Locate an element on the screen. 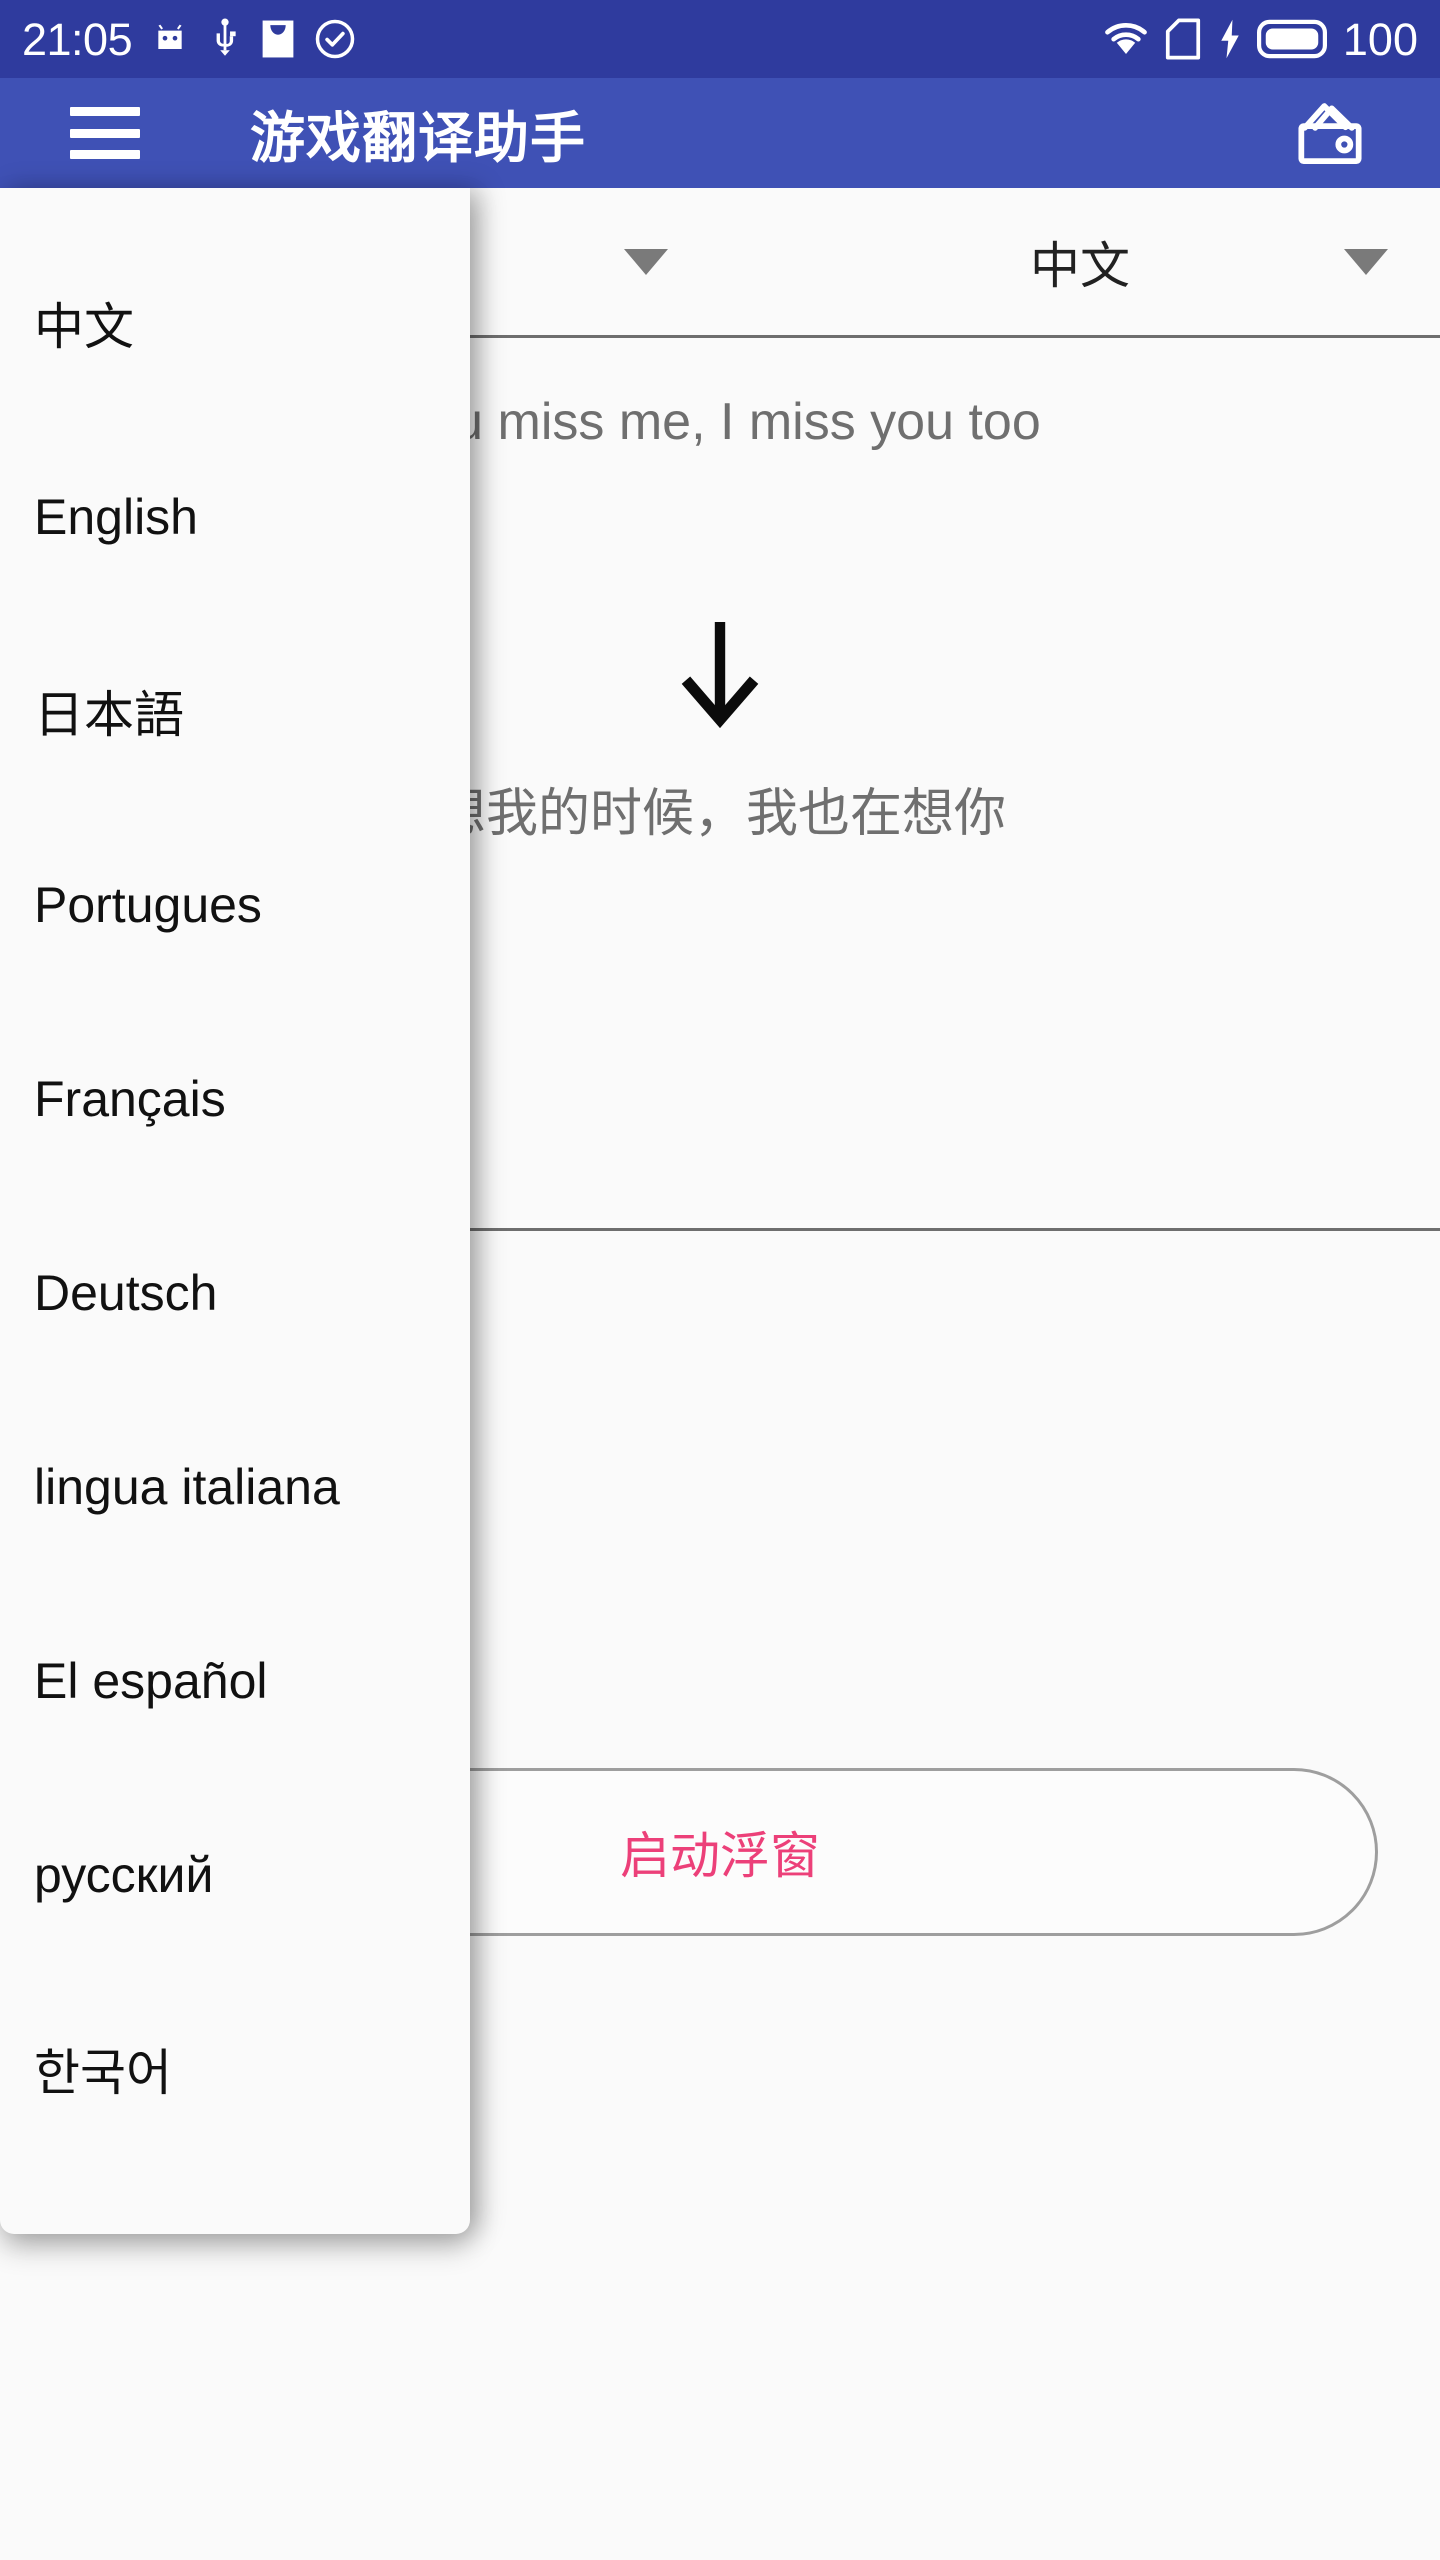 This screenshot has height=2560, width=1440. target-language-spinner: 中文 is located at coordinates (1080, 262).